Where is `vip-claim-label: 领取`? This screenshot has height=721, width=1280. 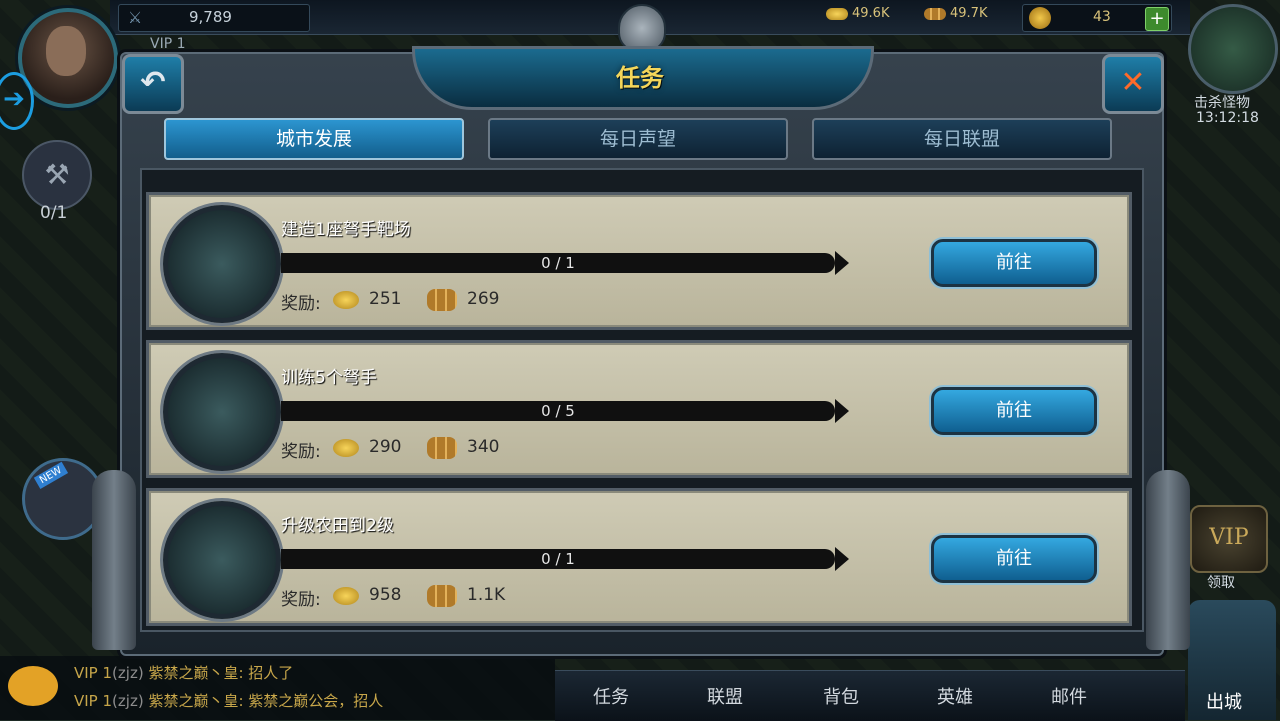
vip-claim-label: 领取 is located at coordinates (1221, 583).